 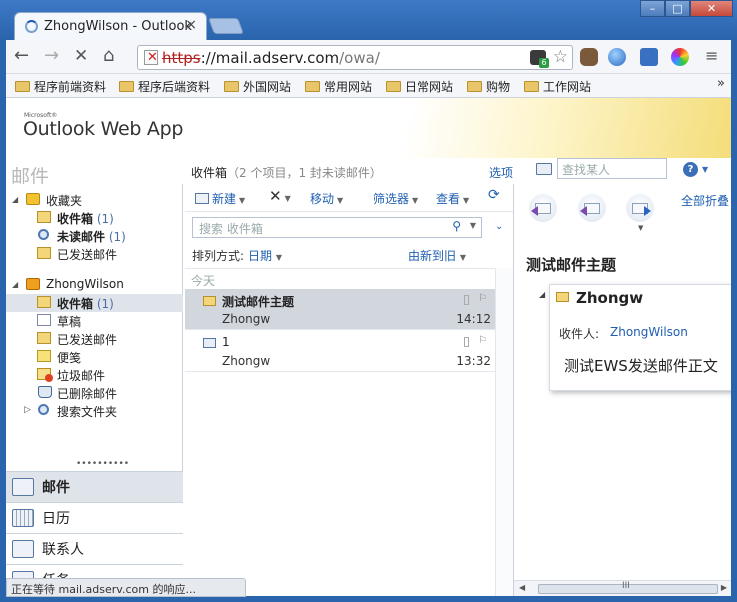 I want to click on stop-loading-icon: ✕, so click(x=81, y=56).